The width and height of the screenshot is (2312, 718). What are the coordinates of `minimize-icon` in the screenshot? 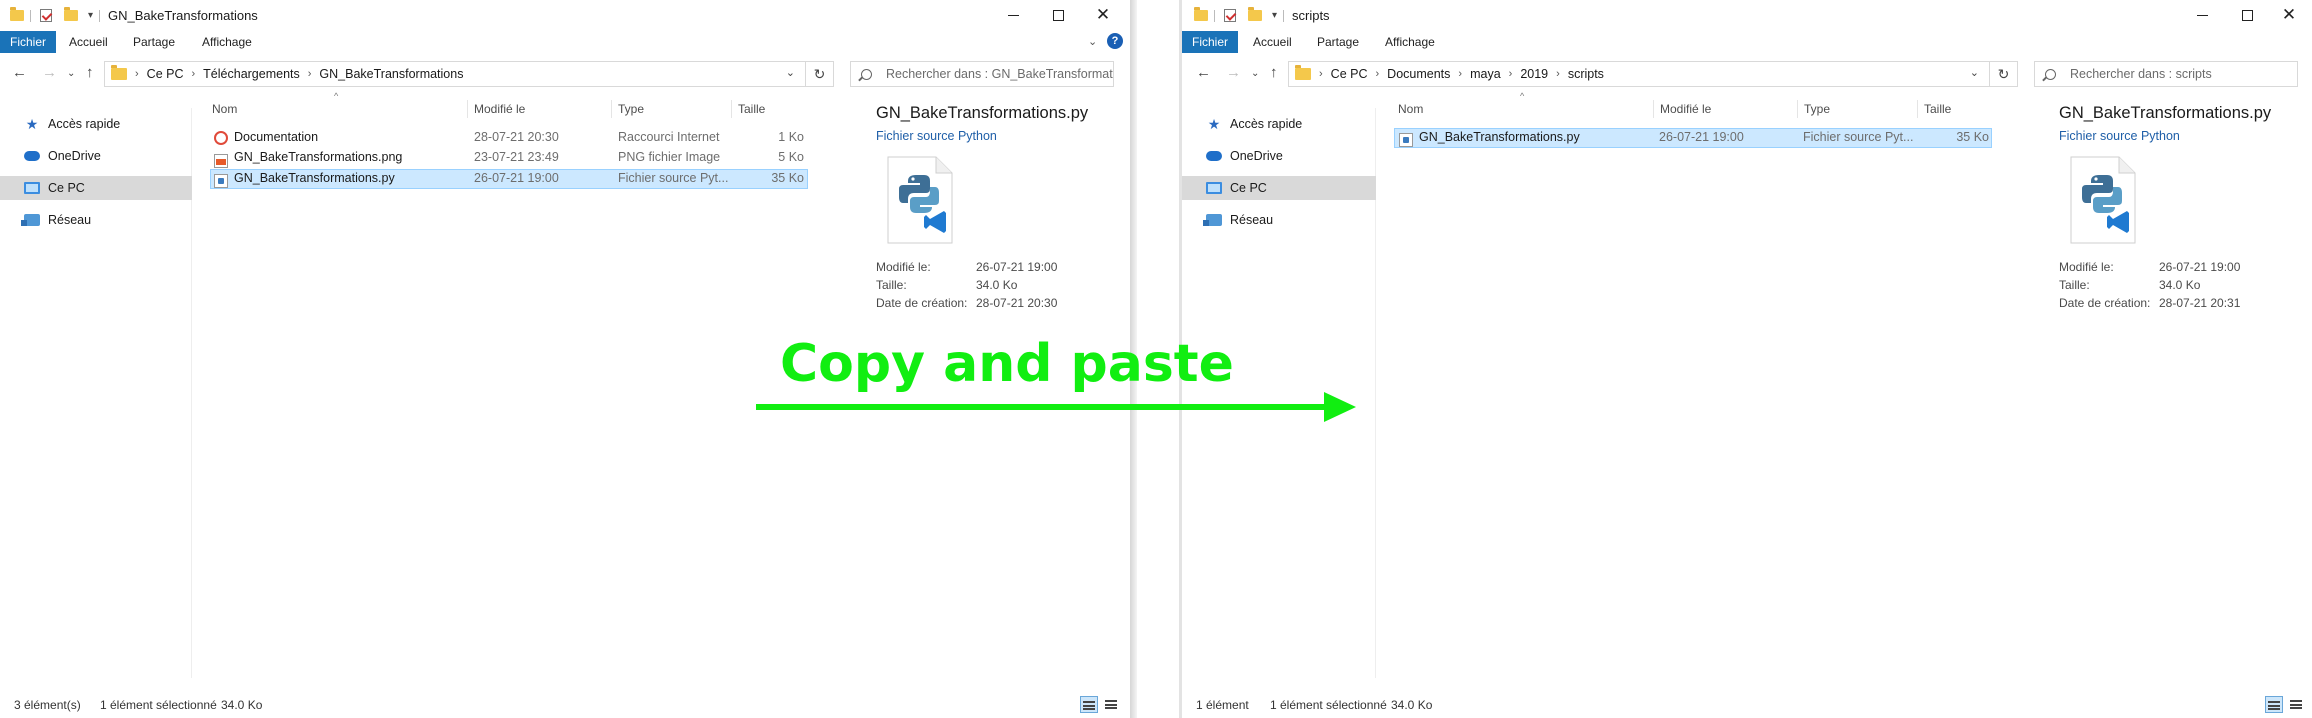 It's located at (2202, 15).